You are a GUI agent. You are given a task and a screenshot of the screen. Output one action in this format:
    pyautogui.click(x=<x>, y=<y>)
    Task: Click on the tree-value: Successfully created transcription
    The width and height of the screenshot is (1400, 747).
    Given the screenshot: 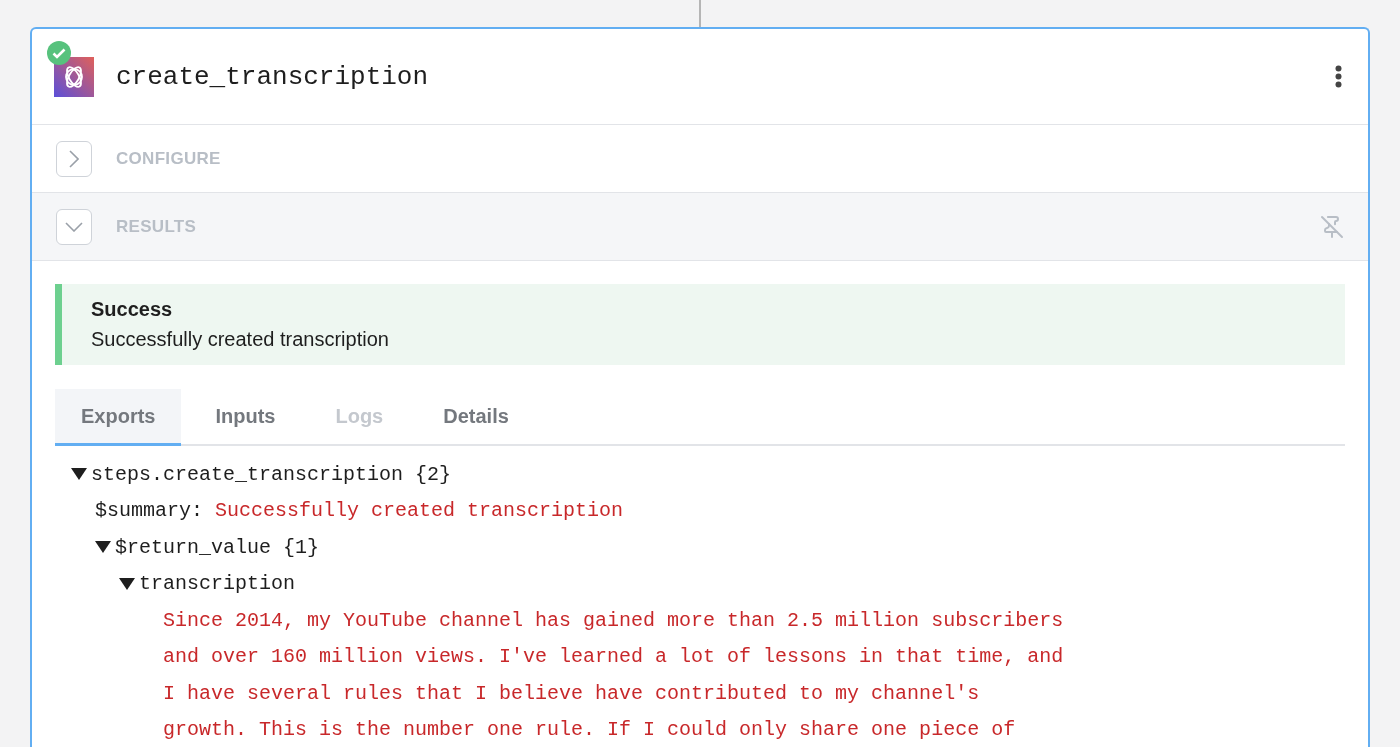 What is the action you would take?
    pyautogui.click(x=419, y=511)
    